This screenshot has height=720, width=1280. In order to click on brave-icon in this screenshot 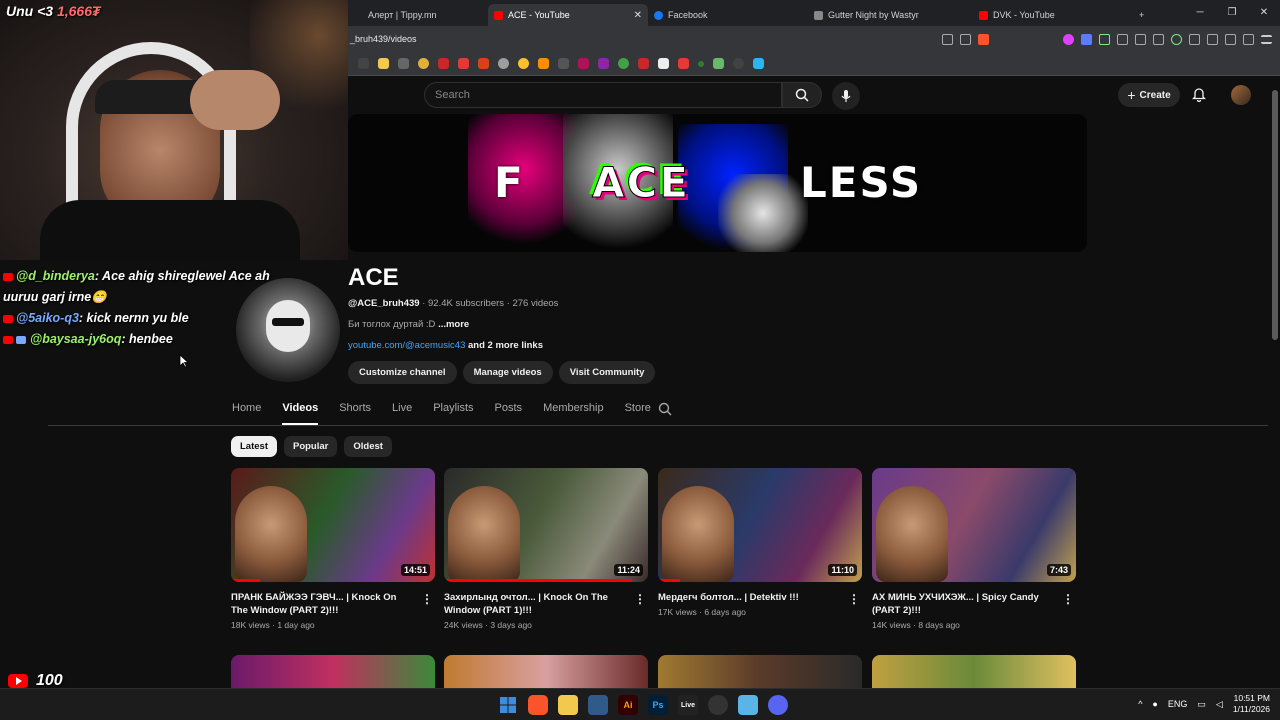, I will do `click(538, 705)`.